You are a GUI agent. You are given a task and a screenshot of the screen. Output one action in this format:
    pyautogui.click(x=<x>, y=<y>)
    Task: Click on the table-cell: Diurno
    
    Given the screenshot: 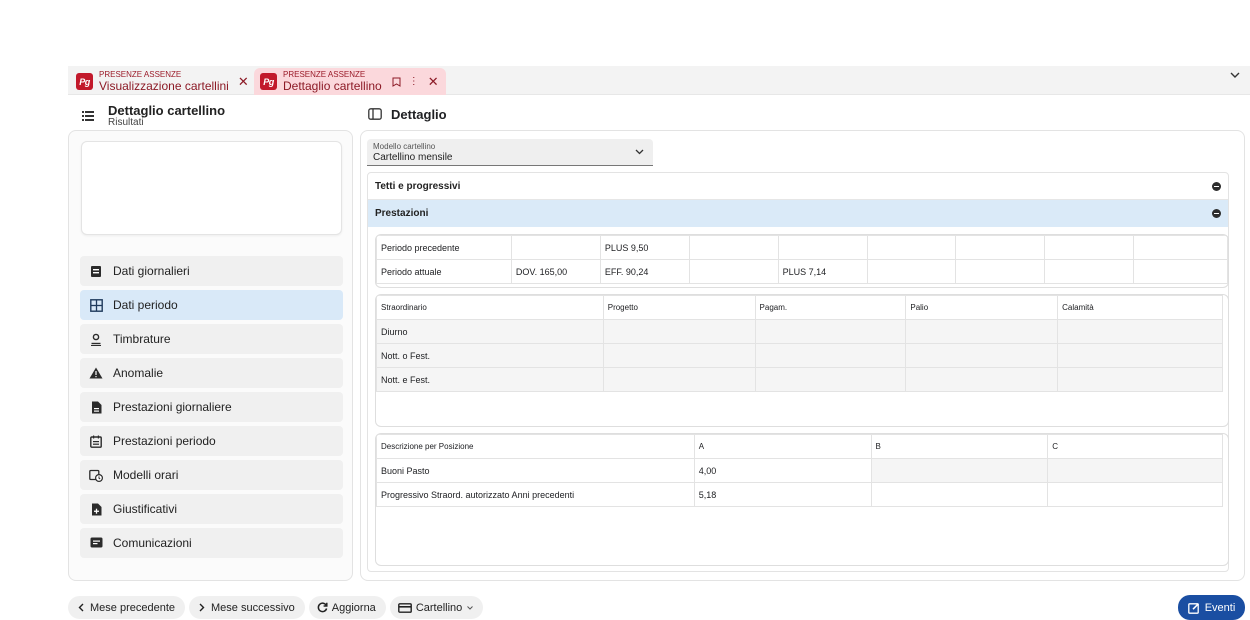 What is the action you would take?
    pyautogui.click(x=490, y=331)
    